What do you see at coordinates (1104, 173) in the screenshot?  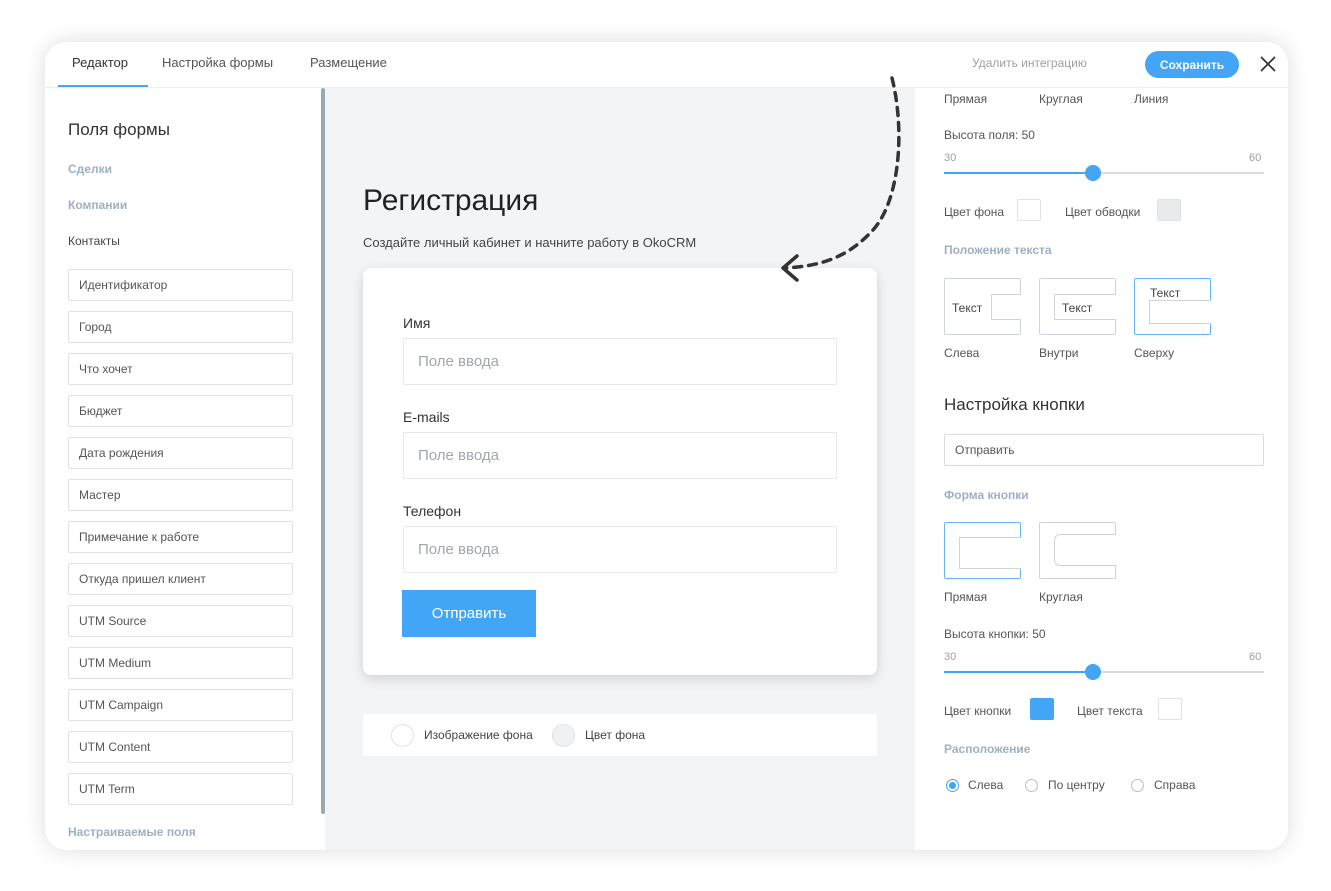 I see `field-height-slider` at bounding box center [1104, 173].